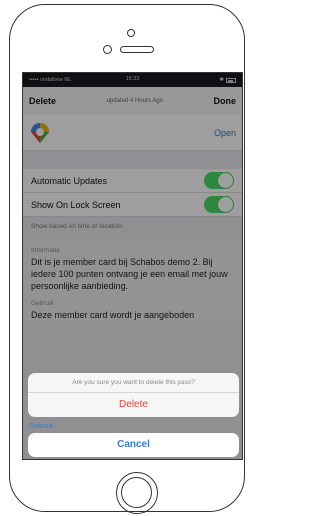 The image size is (320, 516). Describe the element at coordinates (133, 405) in the screenshot. I see `confirm-delete-button: Delete` at that location.